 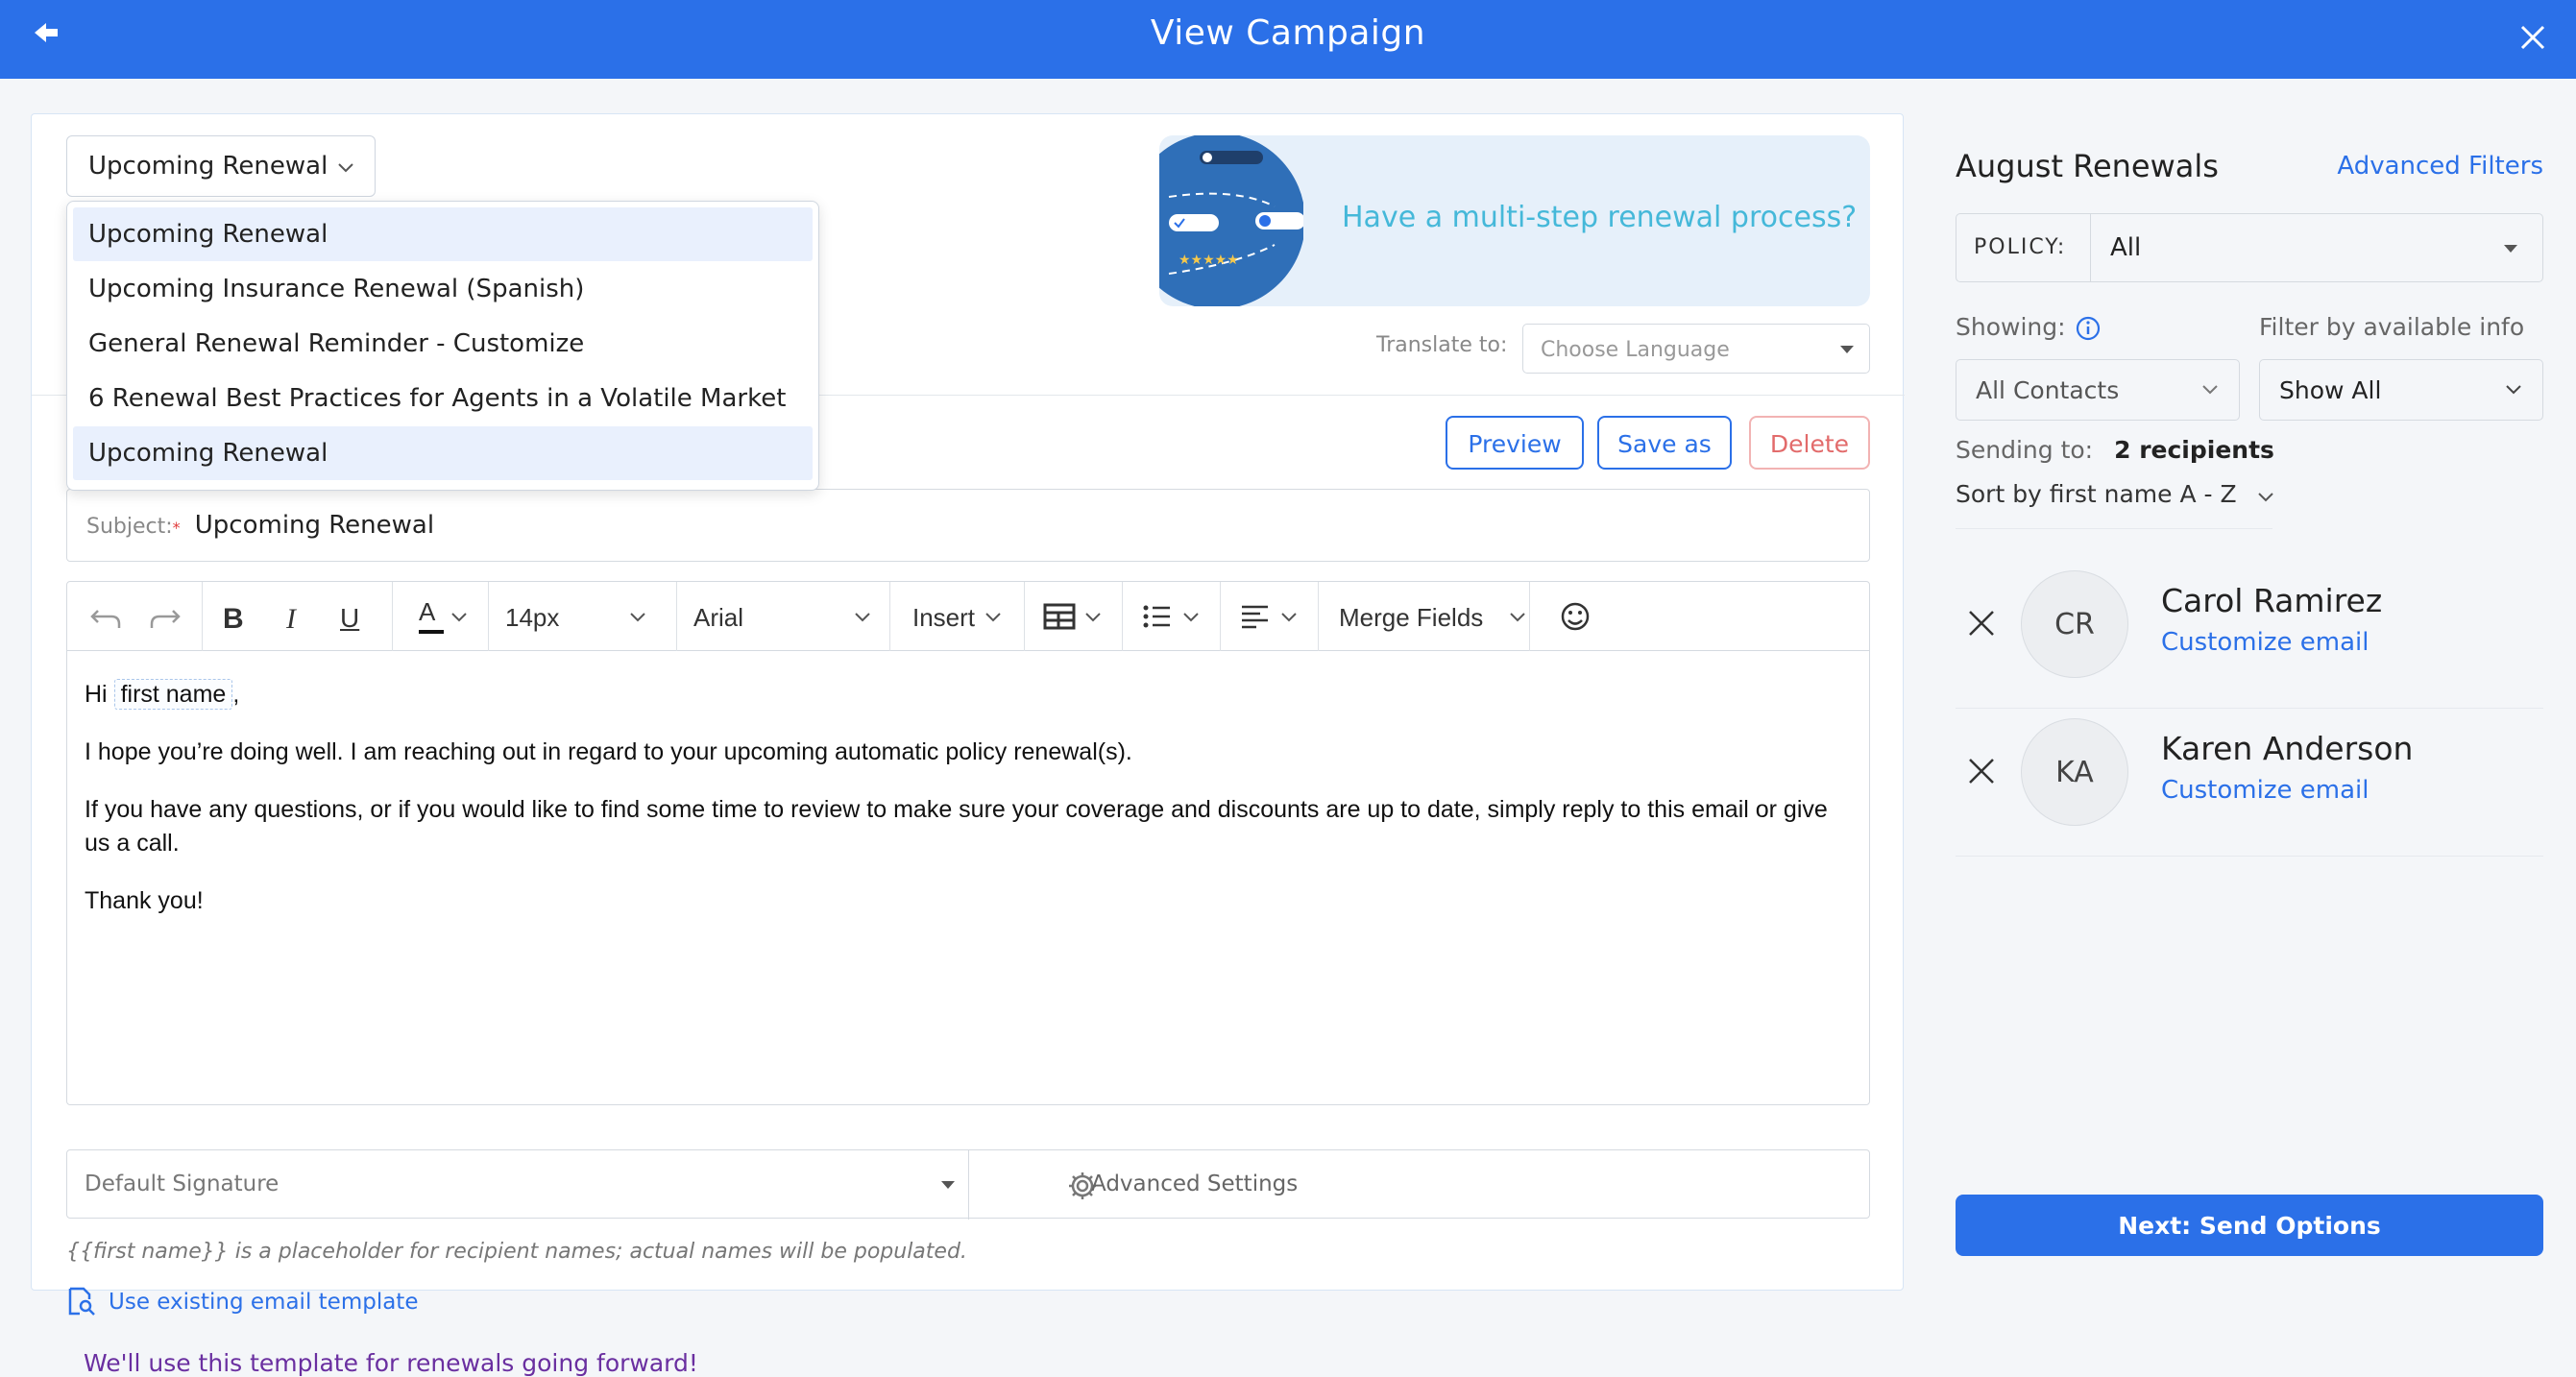 What do you see at coordinates (1177, 616) in the screenshot?
I see `list-menu` at bounding box center [1177, 616].